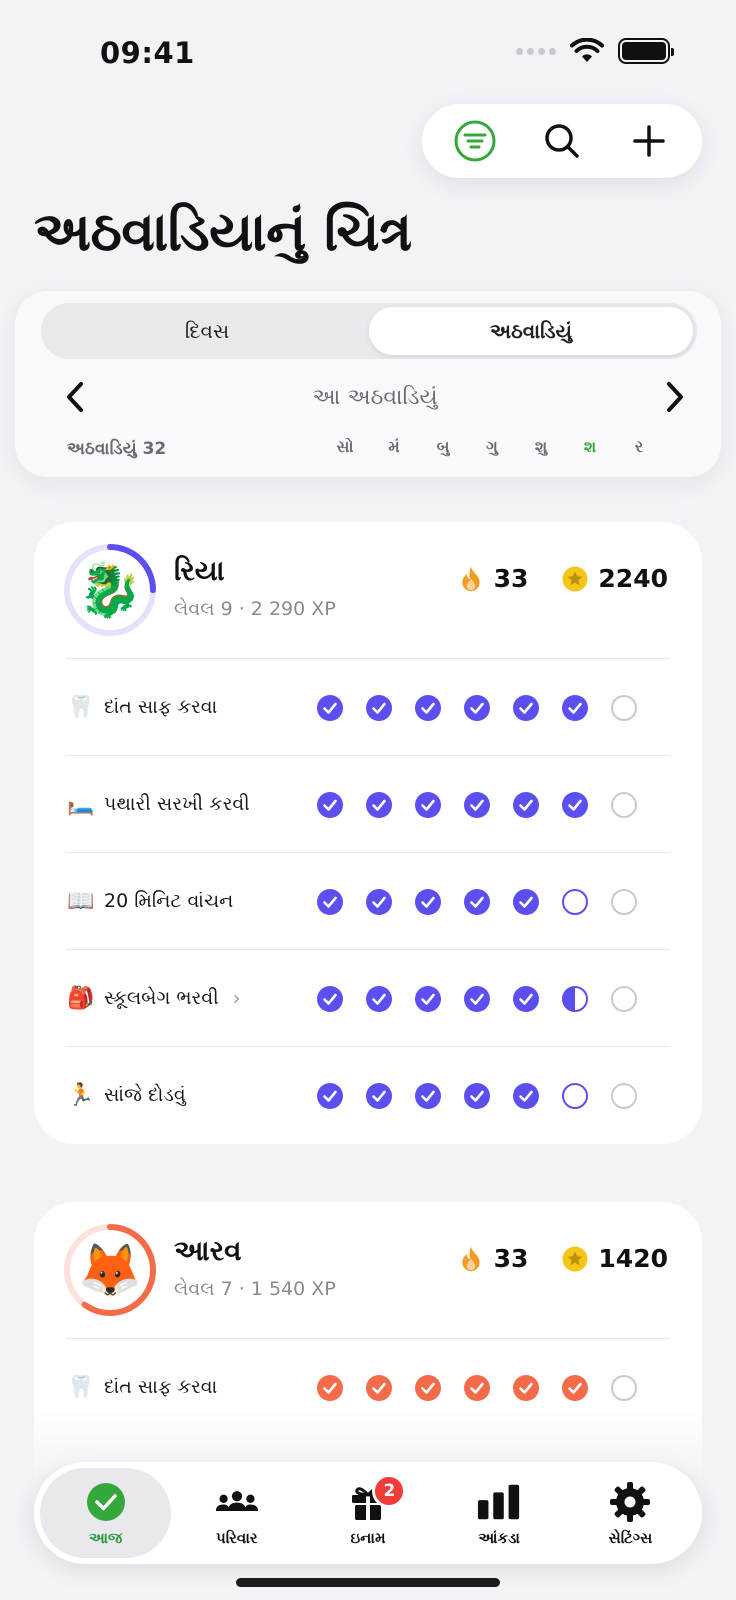 Image resolution: width=736 pixels, height=1600 pixels. I want to click on status-indicators, so click(595, 51).